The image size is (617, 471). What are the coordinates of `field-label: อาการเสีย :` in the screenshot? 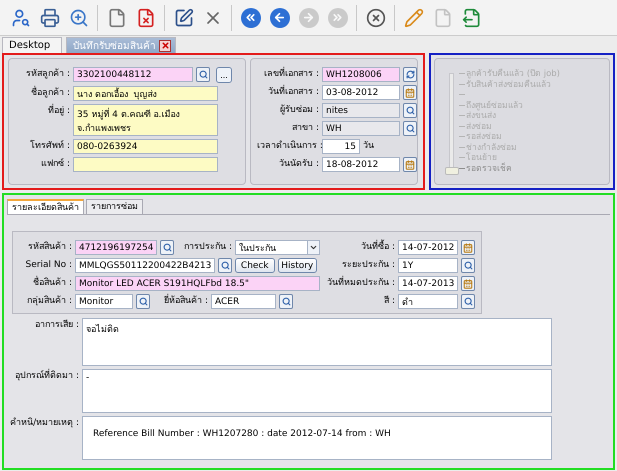 It's located at (56, 325).